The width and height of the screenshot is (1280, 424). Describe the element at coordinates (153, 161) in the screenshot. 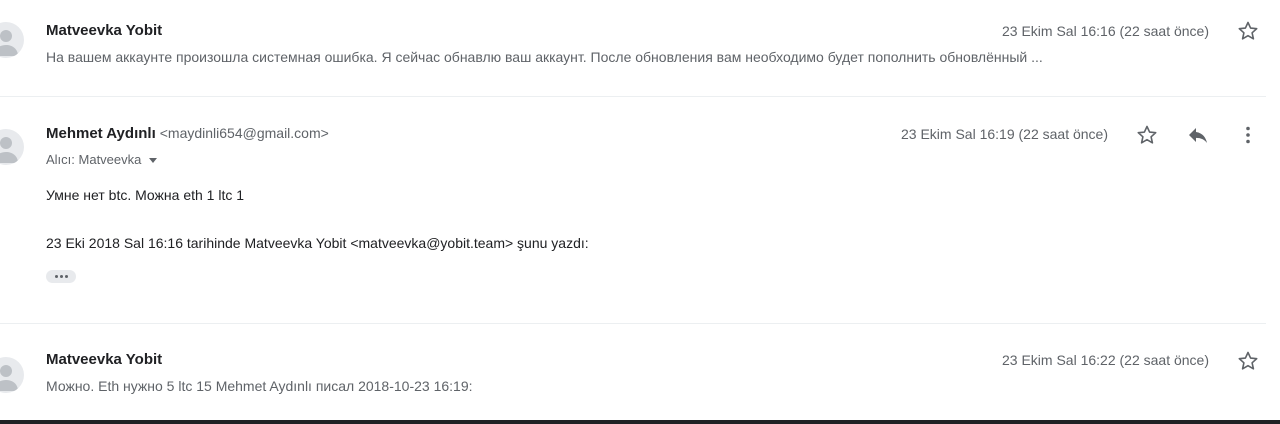

I see `chevron-down-icon` at that location.